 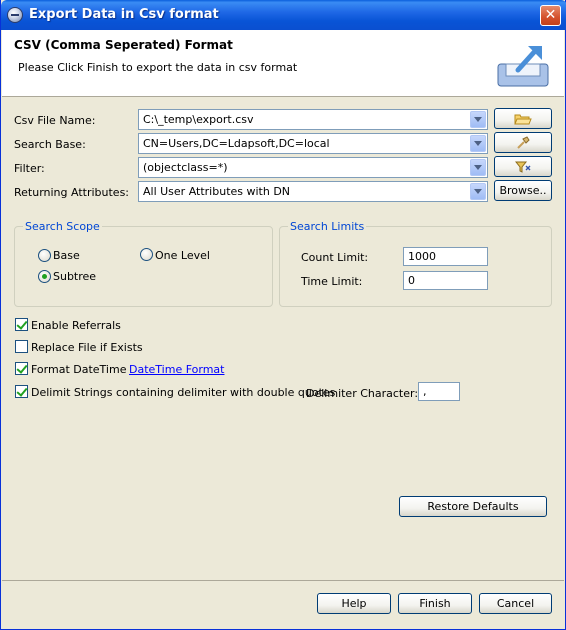 I want to click on page-title: CSV (Comma Seperated) Format, so click(x=123, y=45).